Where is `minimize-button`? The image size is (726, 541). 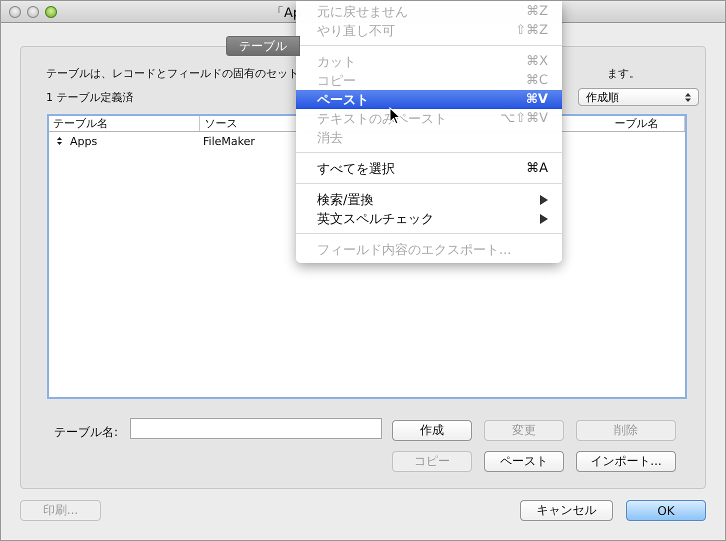
minimize-button is located at coordinates (33, 12).